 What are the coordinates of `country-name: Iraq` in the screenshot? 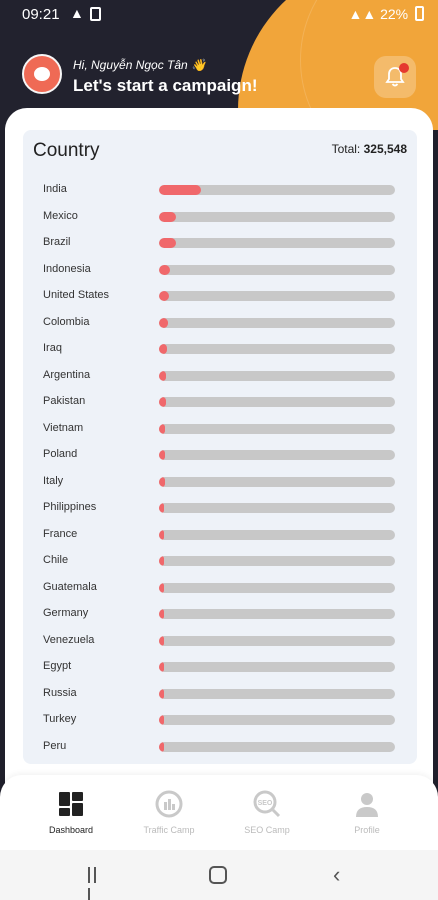 It's located at (52, 348).